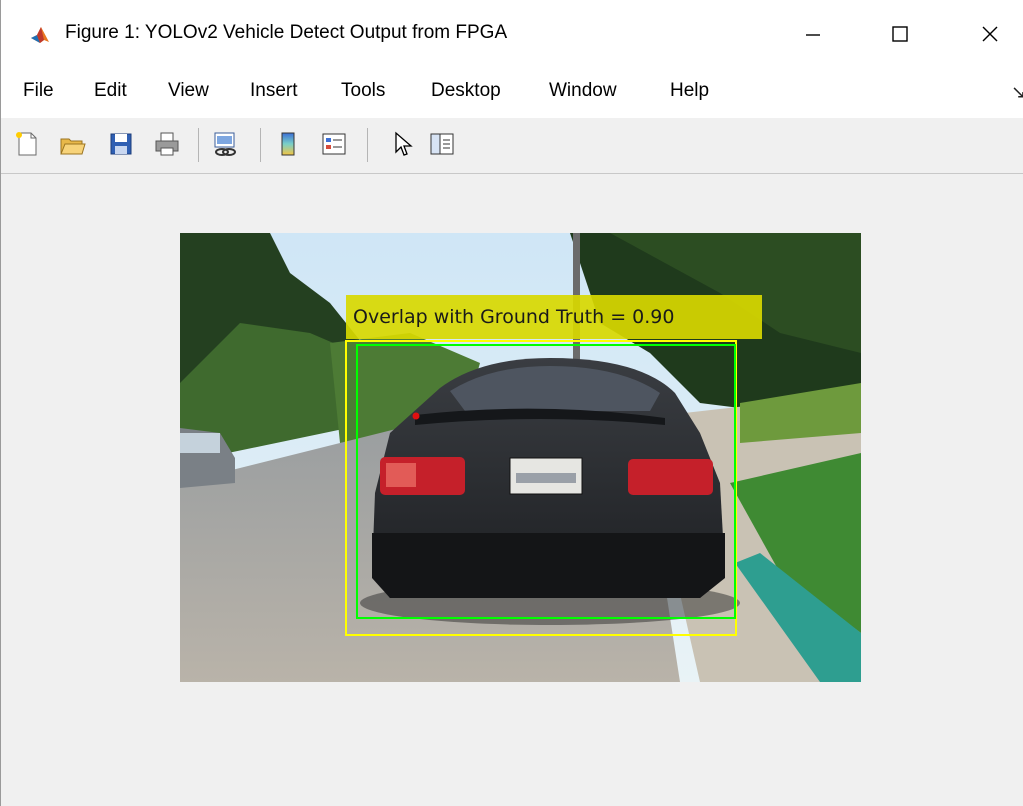 This screenshot has width=1023, height=806. Describe the element at coordinates (1017, 92) in the screenshot. I see `dock-arrow-icon: ↘` at that location.